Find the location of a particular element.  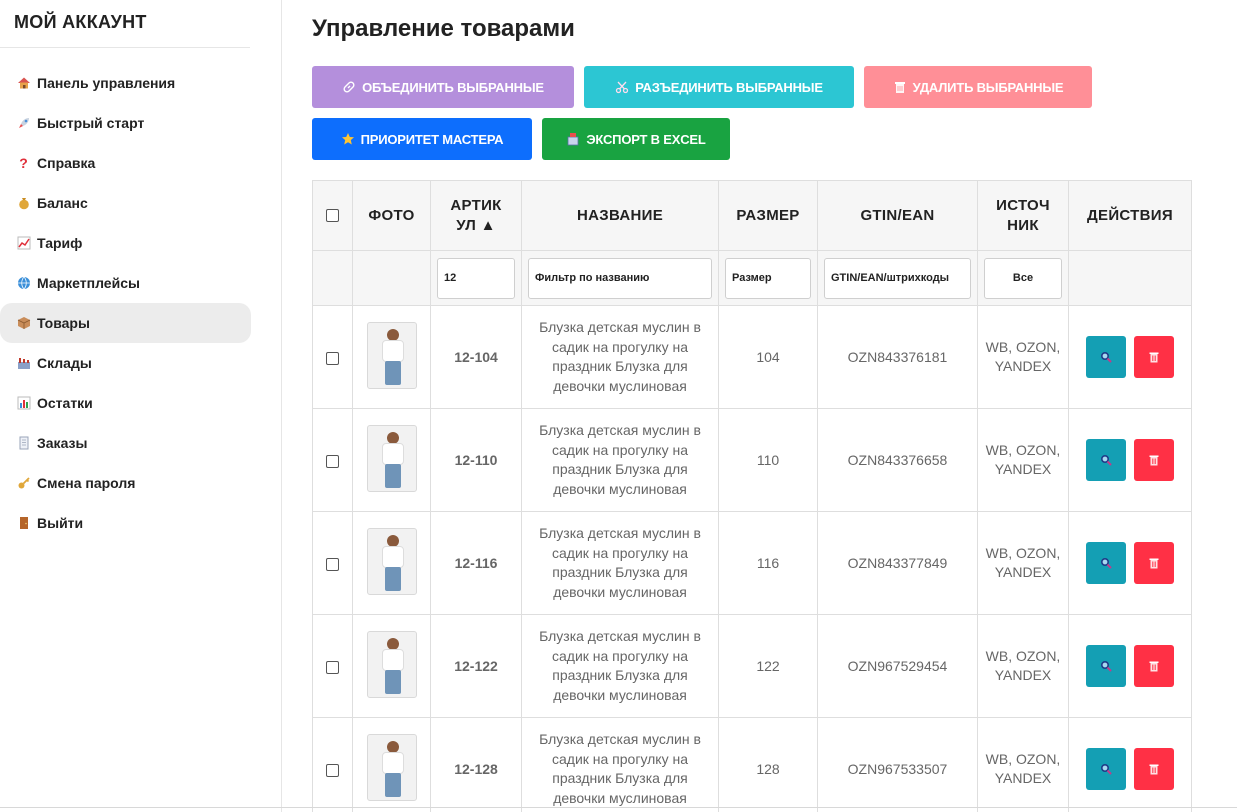

row-size: 122 is located at coordinates (768, 666).